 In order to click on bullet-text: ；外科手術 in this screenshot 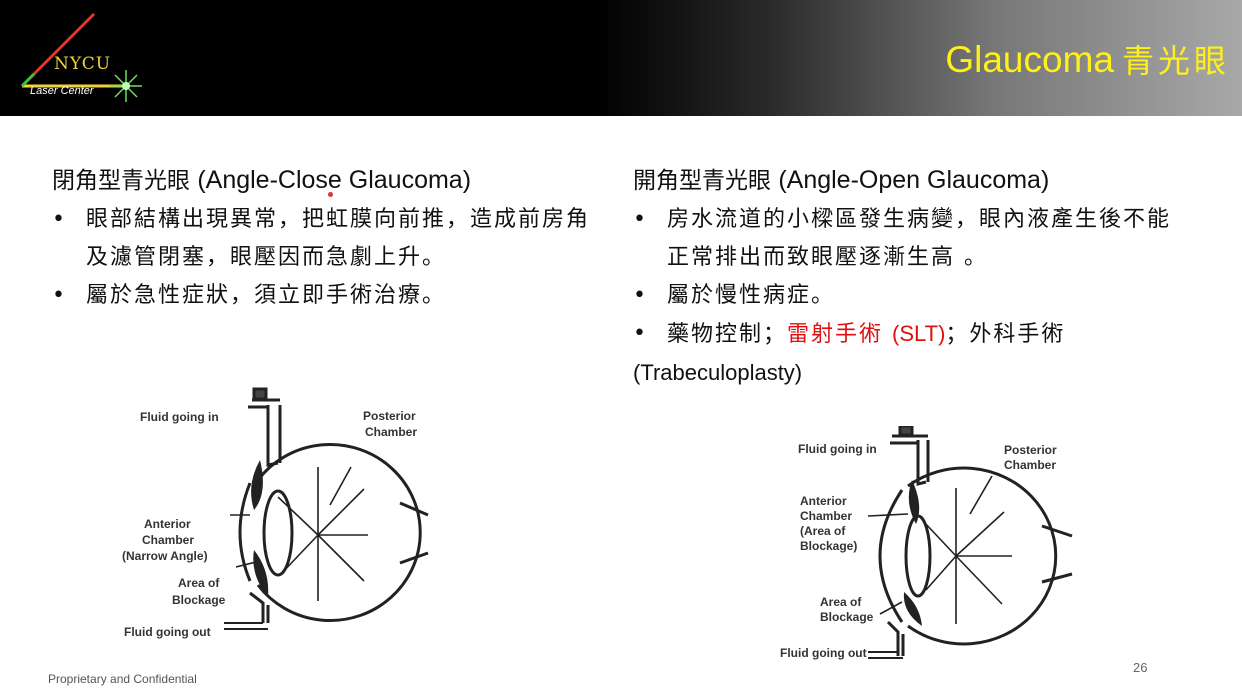, I will do `click(1005, 334)`.